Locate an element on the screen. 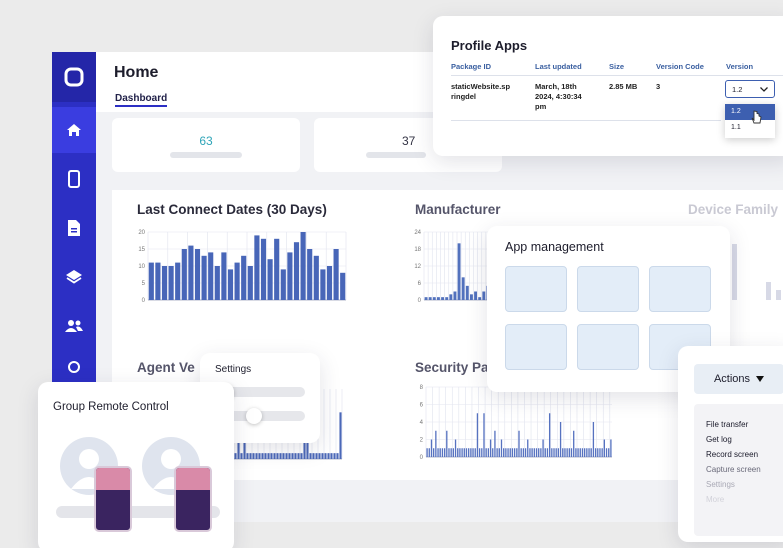  slider-knob is located at coordinates (254, 416).